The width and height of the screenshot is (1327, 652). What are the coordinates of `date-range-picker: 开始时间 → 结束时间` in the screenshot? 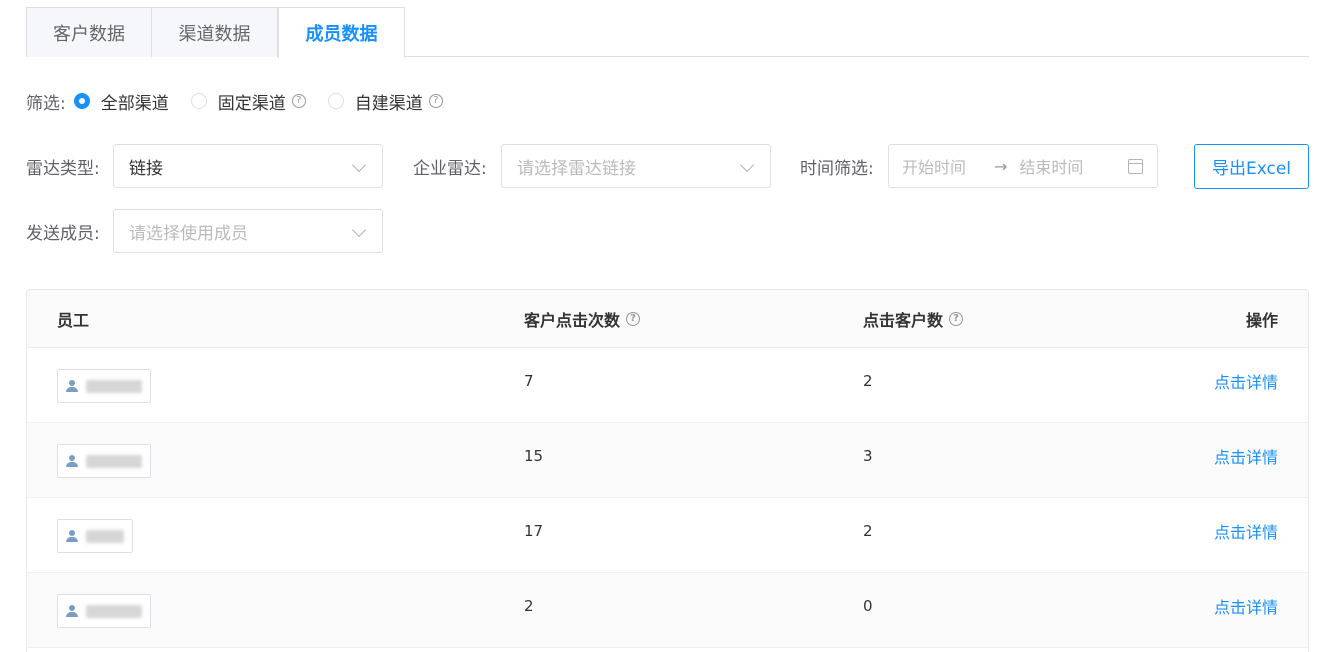 It's located at (1023, 166).